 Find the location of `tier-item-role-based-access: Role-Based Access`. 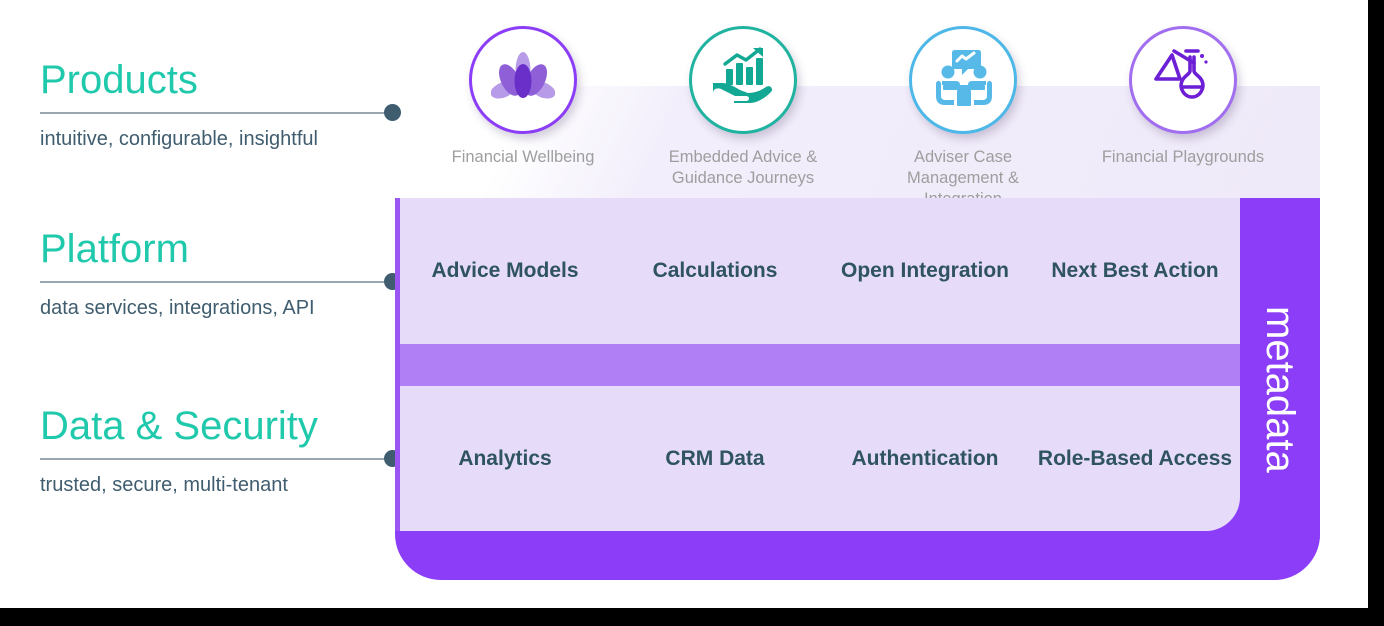

tier-item-role-based-access: Role-Based Access is located at coordinates (1135, 459).